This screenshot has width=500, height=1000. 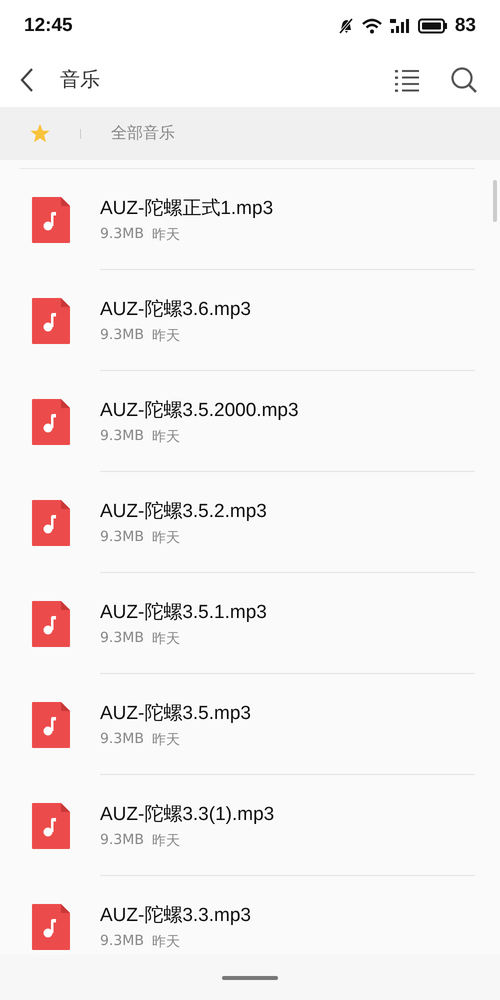 What do you see at coordinates (176, 916) in the screenshot?
I see `file-name: AUZ-陀螺3.3.mp3` at bounding box center [176, 916].